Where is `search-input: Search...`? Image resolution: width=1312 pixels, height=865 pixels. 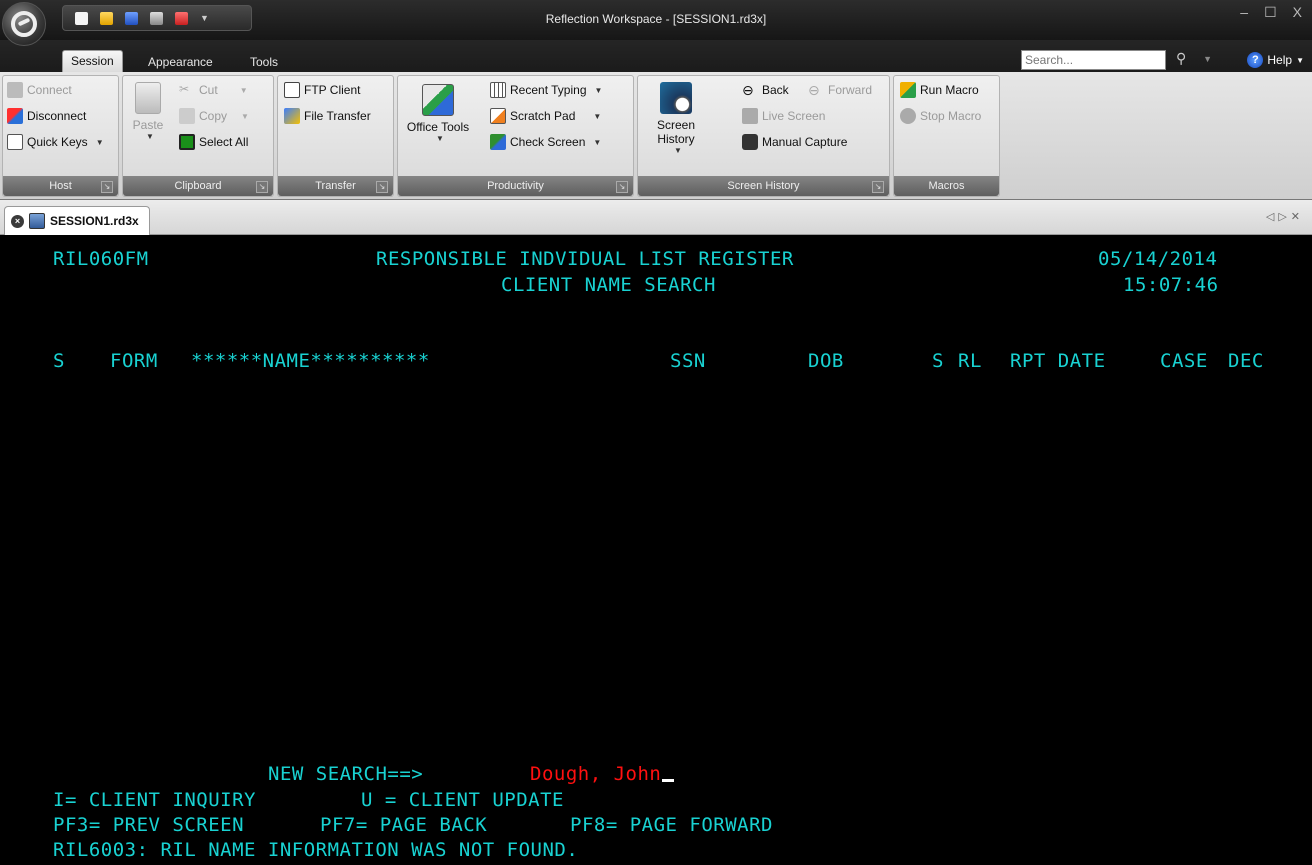
search-input: Search... is located at coordinates (1093, 60).